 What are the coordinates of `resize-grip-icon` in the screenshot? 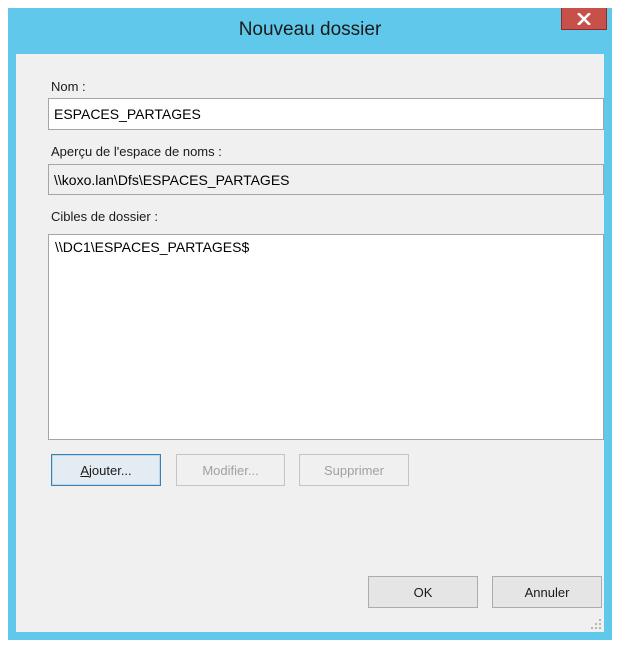 It's located at (596, 624).